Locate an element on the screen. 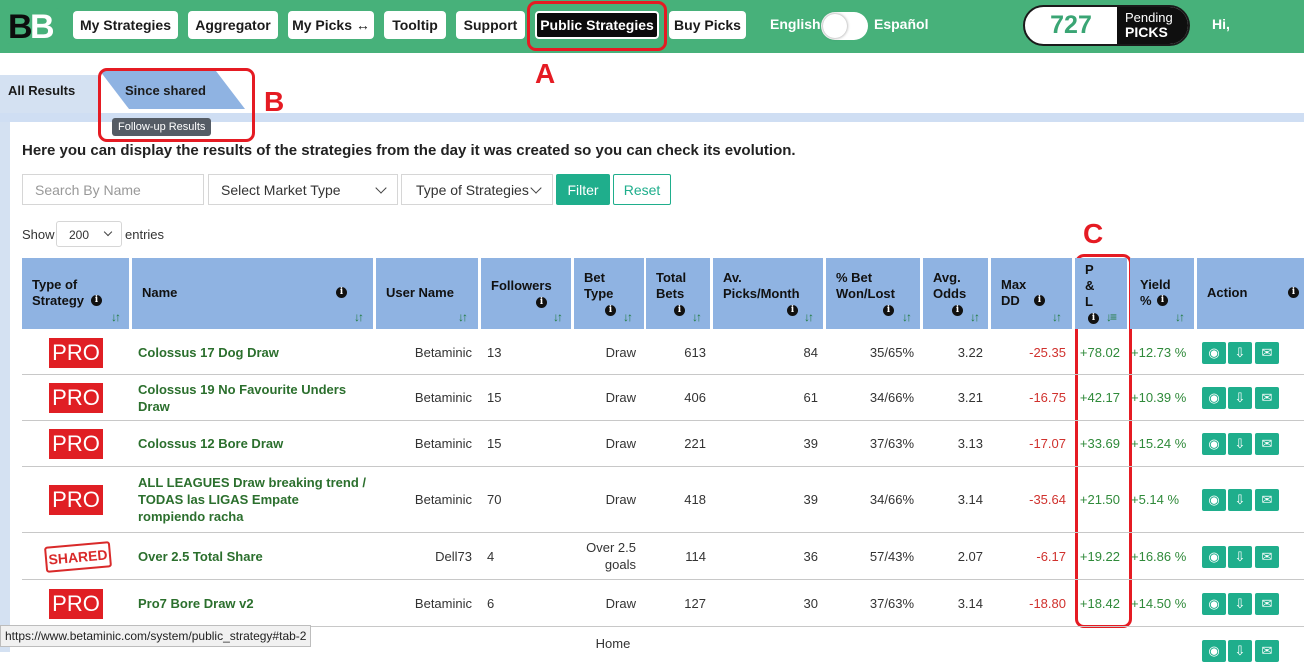 Image resolution: width=1304 pixels, height=662 pixels. reset-button: Reset is located at coordinates (642, 189).